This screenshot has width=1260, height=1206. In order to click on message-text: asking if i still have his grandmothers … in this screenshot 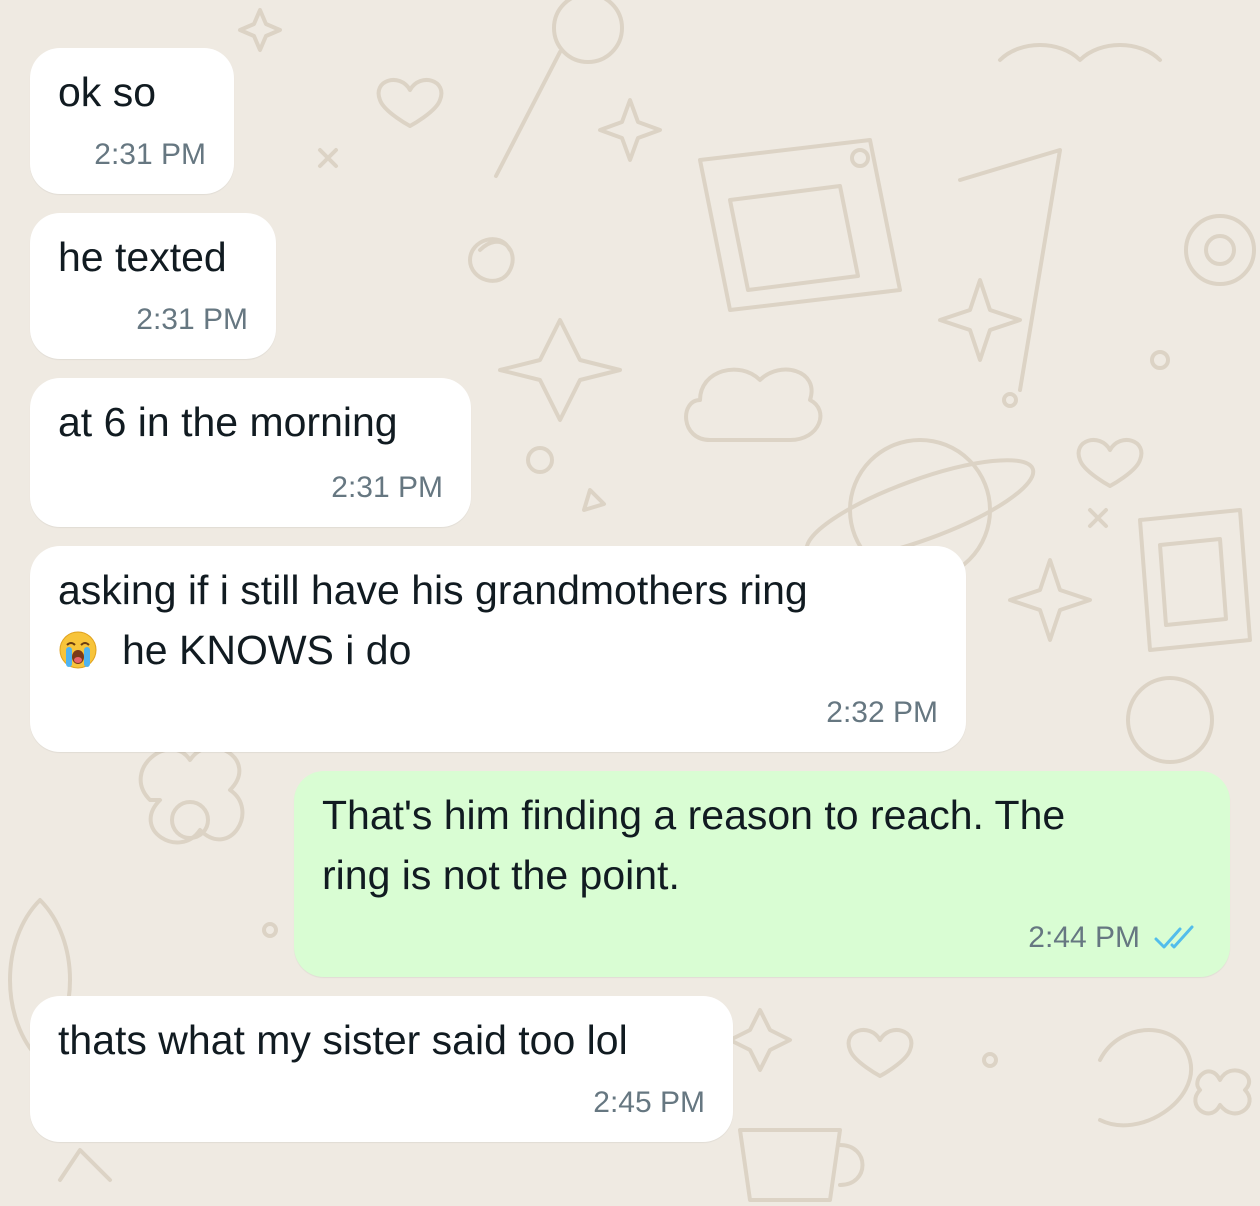, I will do `click(433, 590)`.